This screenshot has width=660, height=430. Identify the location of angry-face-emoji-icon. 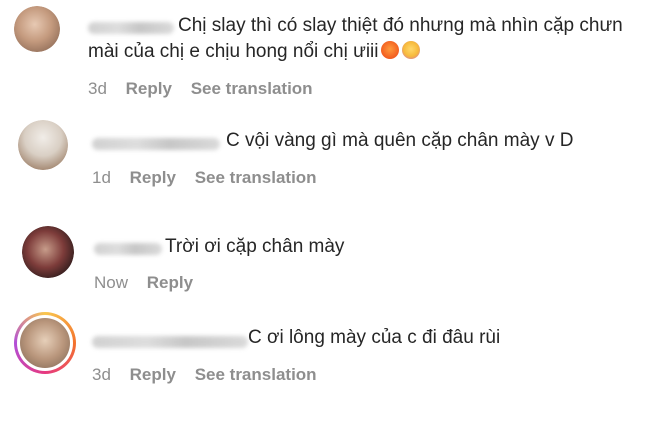
(390, 50).